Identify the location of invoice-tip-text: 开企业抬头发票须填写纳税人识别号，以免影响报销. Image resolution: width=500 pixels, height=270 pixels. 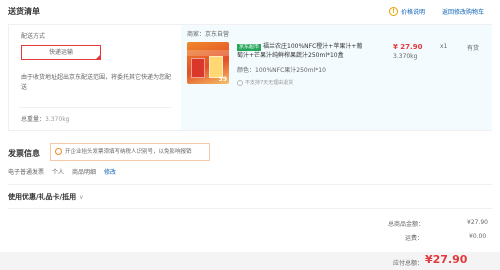
(128, 152).